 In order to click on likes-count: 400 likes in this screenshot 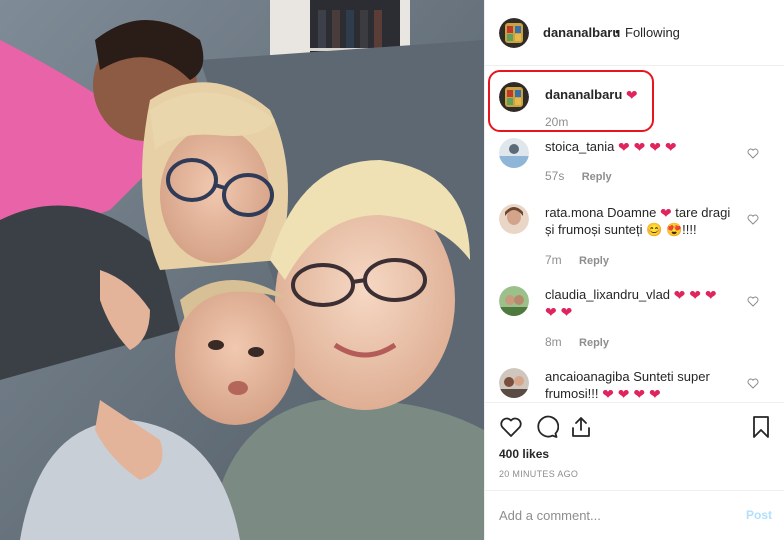, I will do `click(524, 454)`.